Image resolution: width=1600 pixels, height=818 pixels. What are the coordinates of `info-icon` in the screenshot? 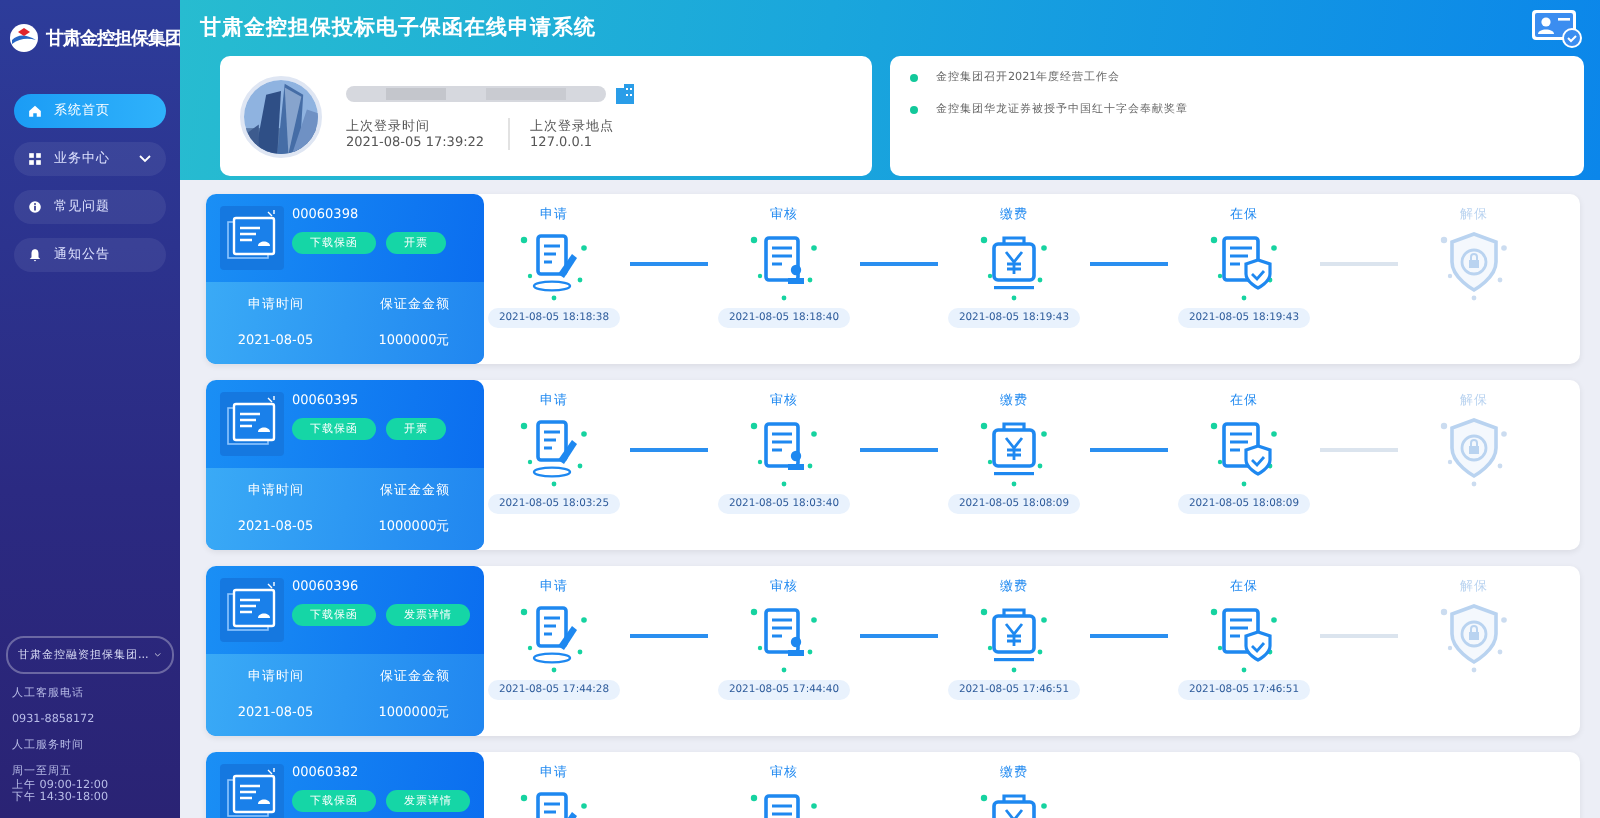 It's located at (35, 207).